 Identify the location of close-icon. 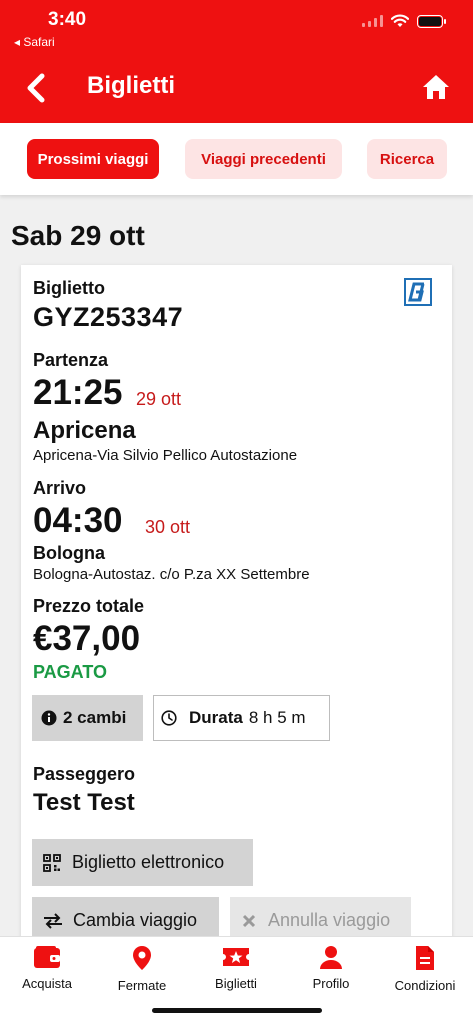
(249, 920).